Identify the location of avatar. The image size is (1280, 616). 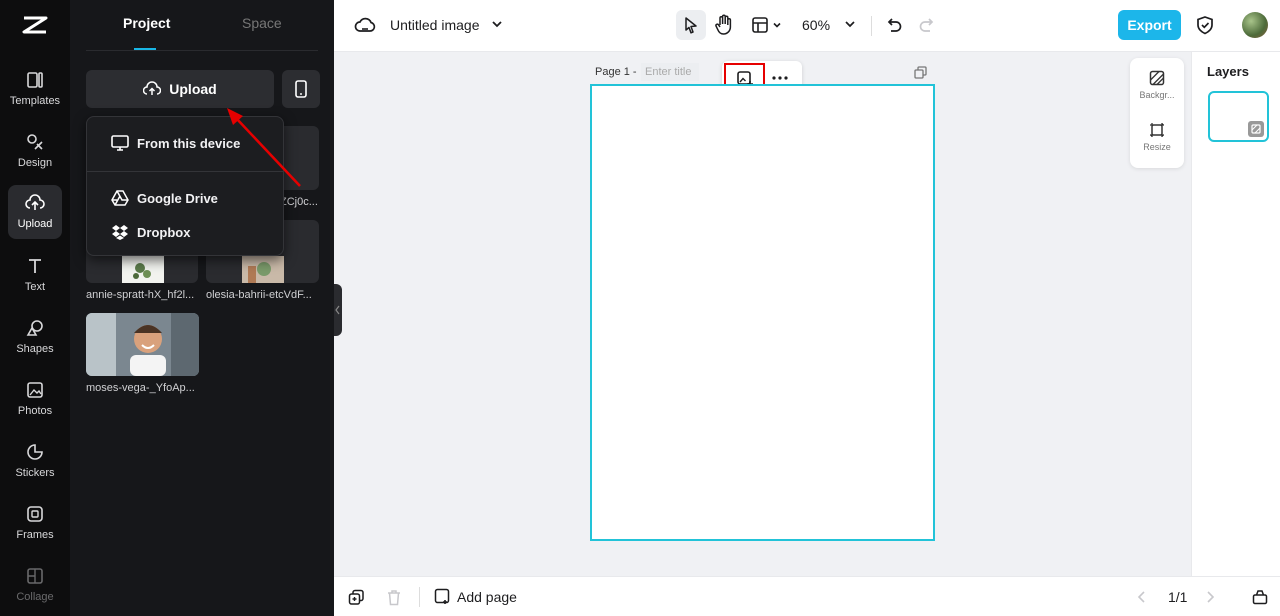
(1255, 25).